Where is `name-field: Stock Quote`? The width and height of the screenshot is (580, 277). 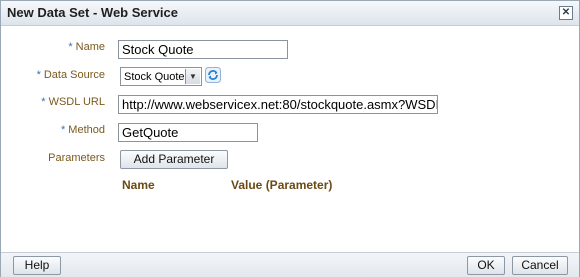
name-field: Stock Quote is located at coordinates (203, 49).